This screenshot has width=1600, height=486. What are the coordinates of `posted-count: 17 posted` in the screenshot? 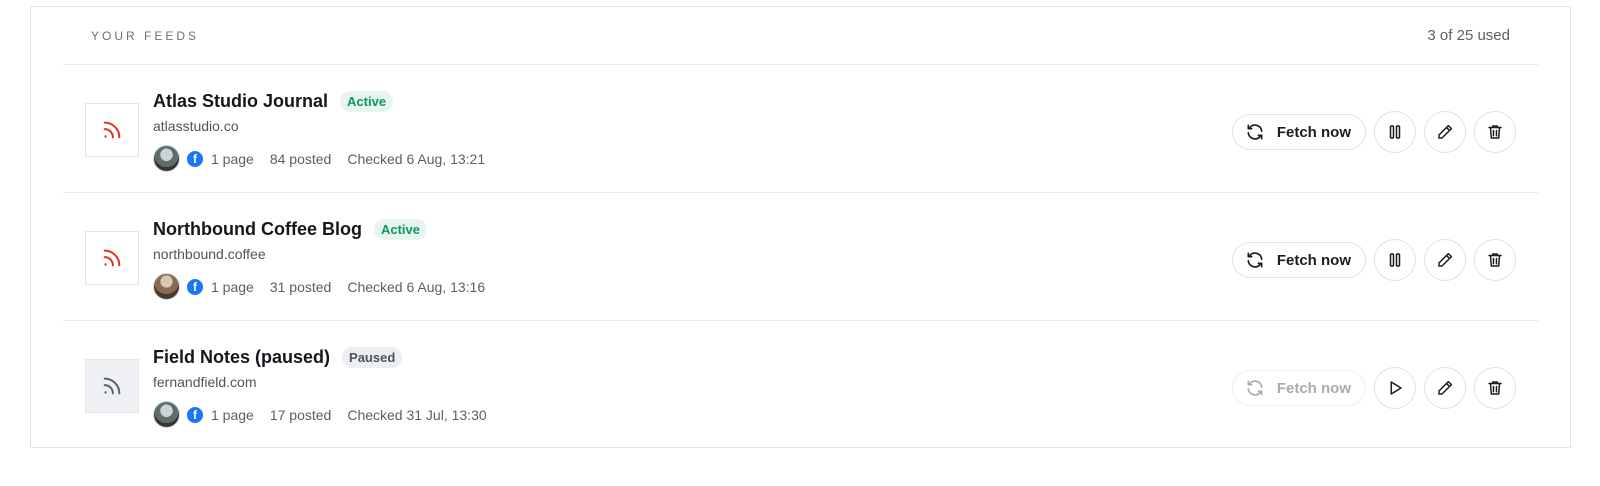 It's located at (300, 414).